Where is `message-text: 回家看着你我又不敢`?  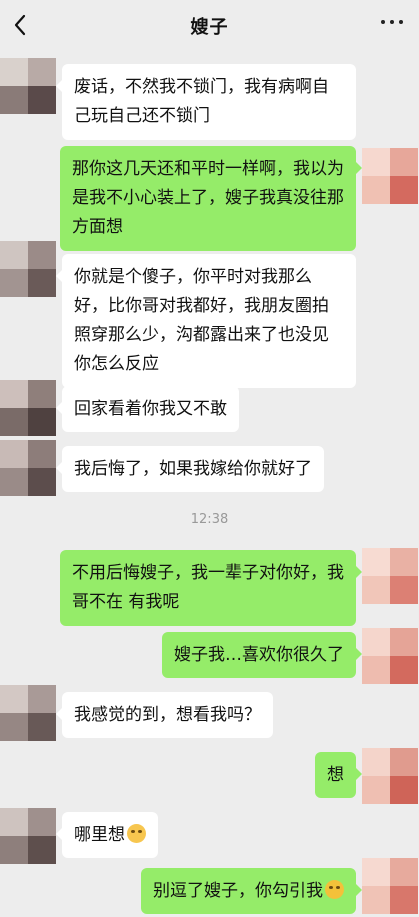 message-text: 回家看着你我又不敢 is located at coordinates (150, 409).